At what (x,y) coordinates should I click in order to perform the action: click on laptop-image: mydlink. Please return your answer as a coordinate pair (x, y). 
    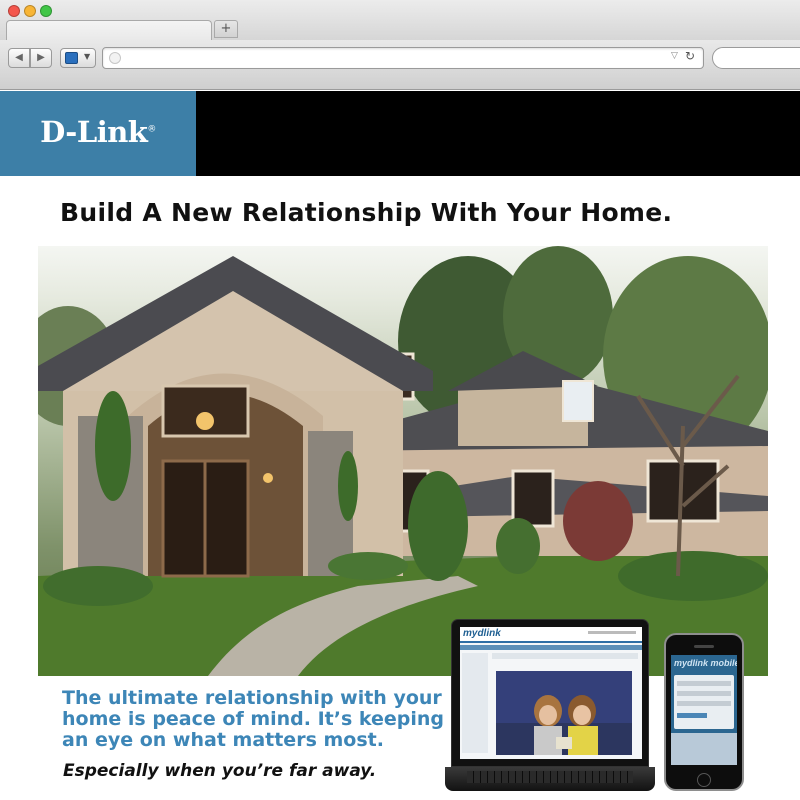
    Looking at the image, I should click on (550, 705).